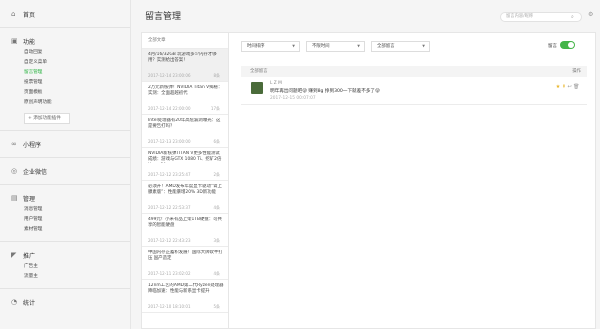 The height and width of the screenshot is (329, 600). What do you see at coordinates (70, 255) in the screenshot?
I see `sidebar-section-promo: ◤ 推广` at bounding box center [70, 255].